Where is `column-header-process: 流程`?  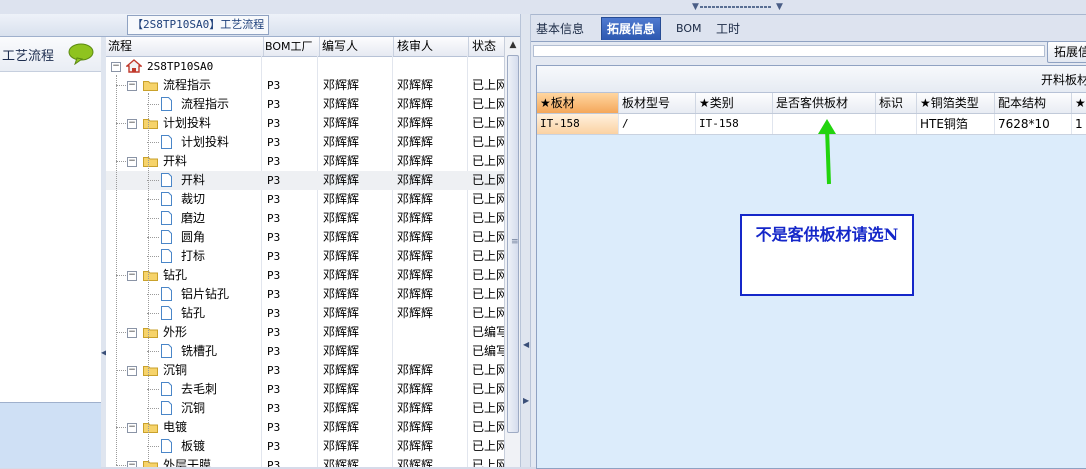 column-header-process: 流程 is located at coordinates (185, 46).